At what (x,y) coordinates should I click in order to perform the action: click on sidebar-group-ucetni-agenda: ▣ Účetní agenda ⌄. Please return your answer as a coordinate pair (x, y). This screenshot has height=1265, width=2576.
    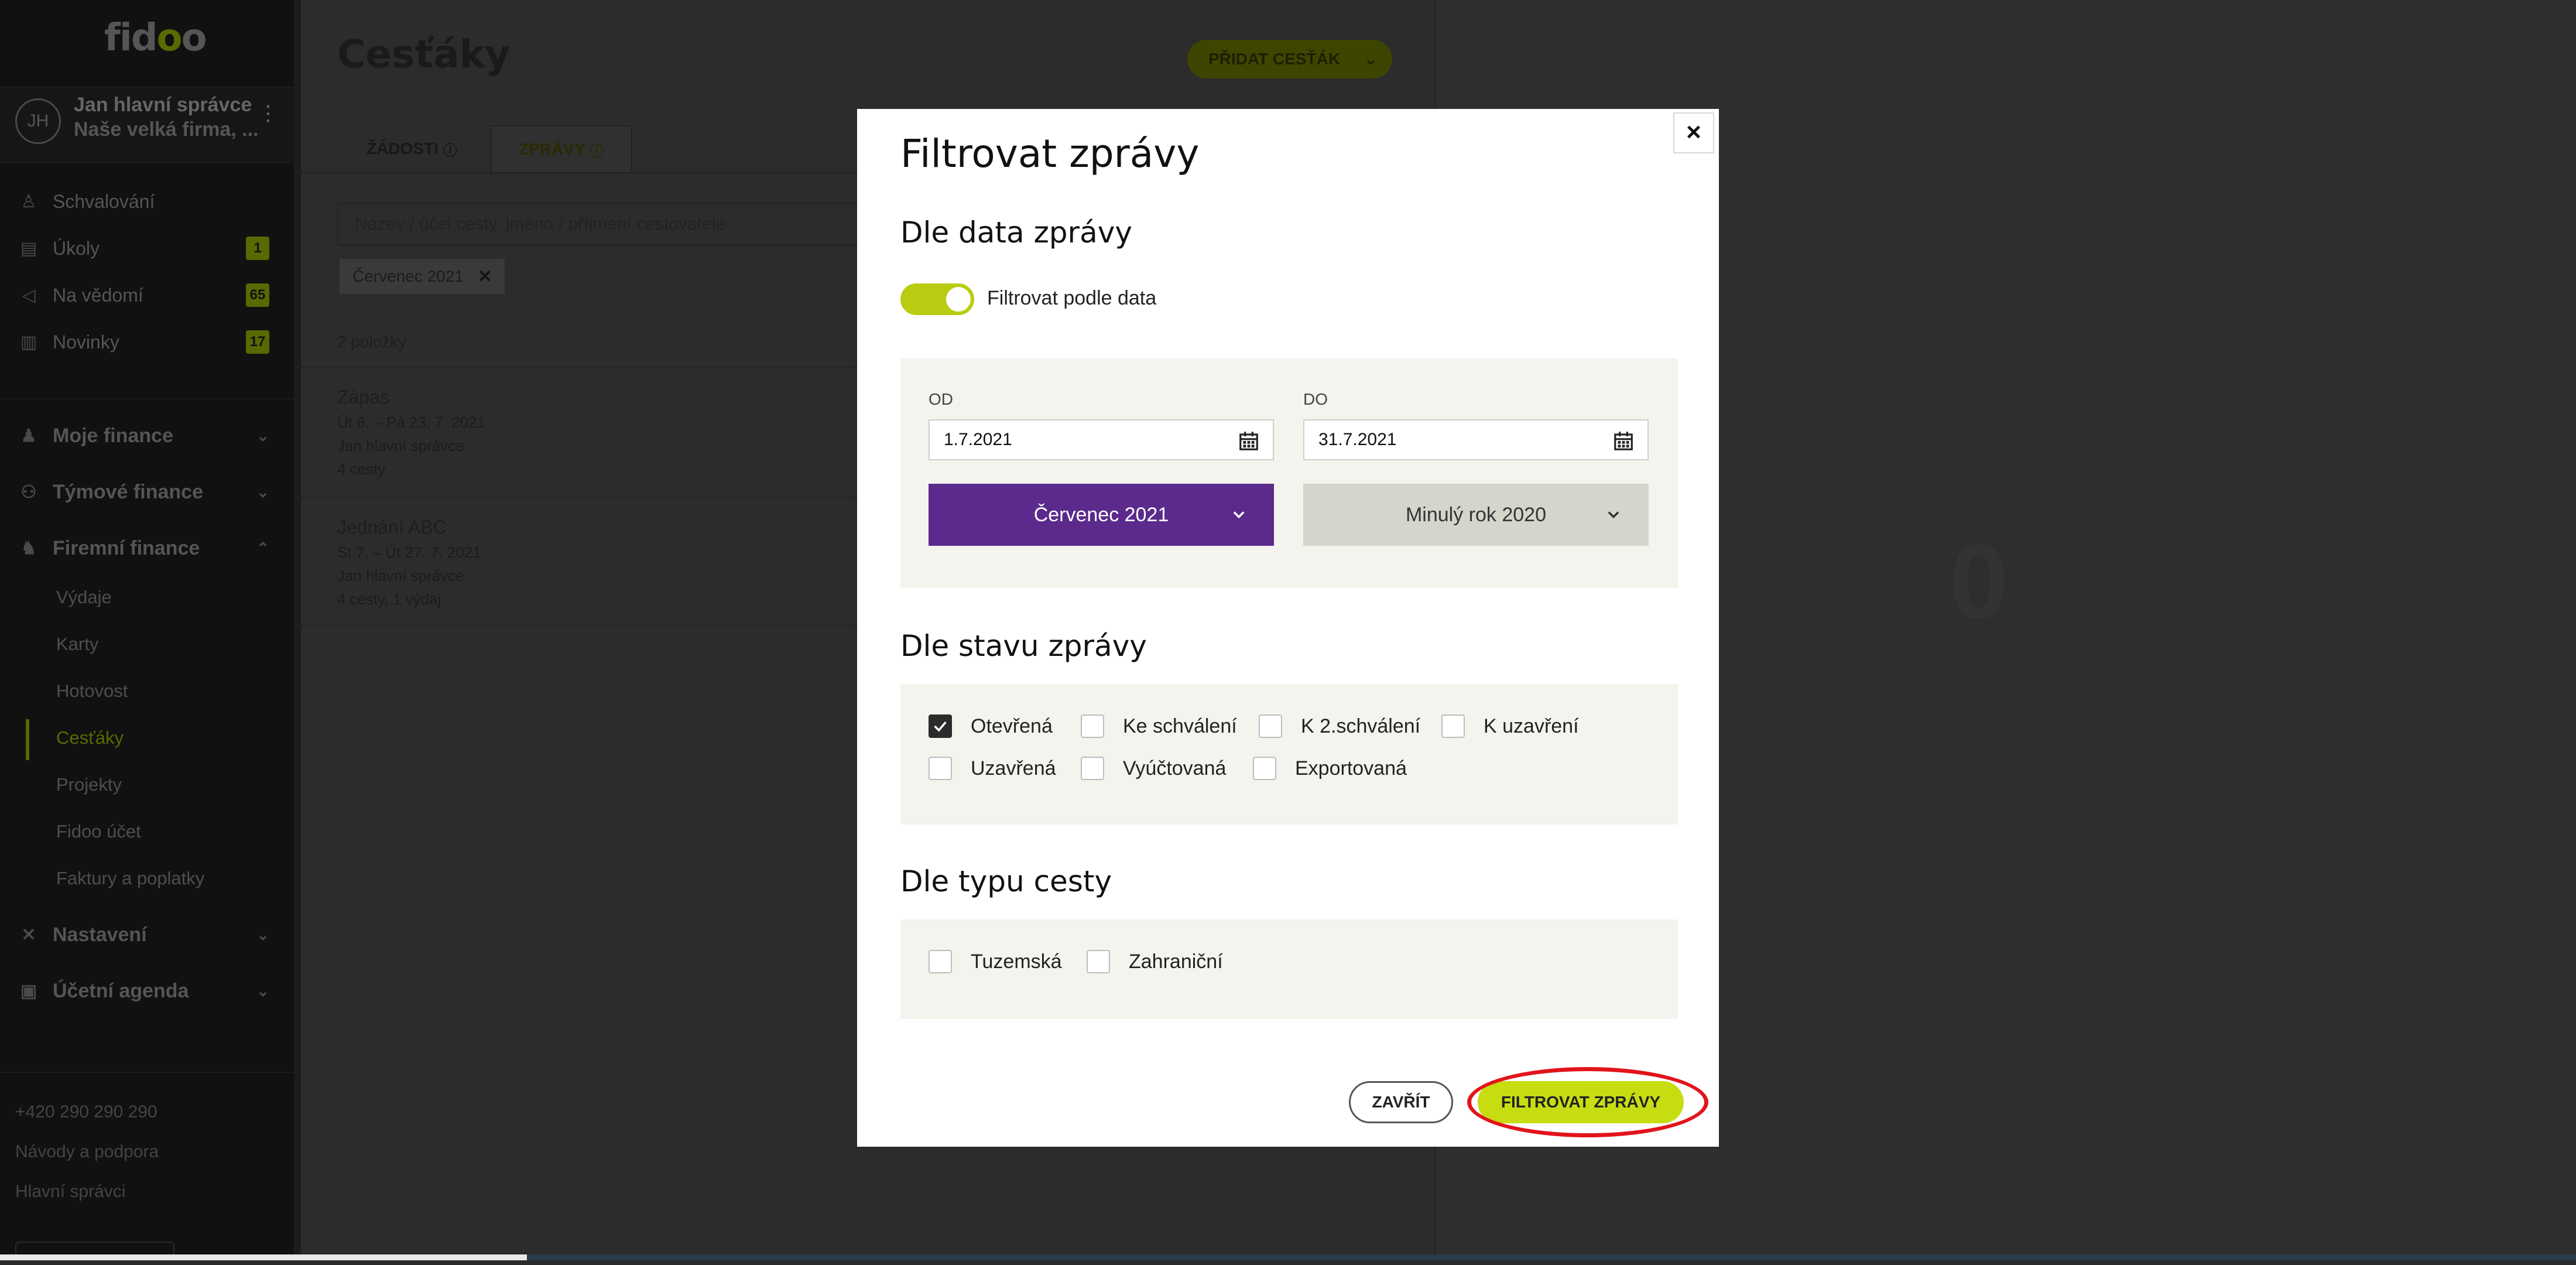
    Looking at the image, I should click on (143, 990).